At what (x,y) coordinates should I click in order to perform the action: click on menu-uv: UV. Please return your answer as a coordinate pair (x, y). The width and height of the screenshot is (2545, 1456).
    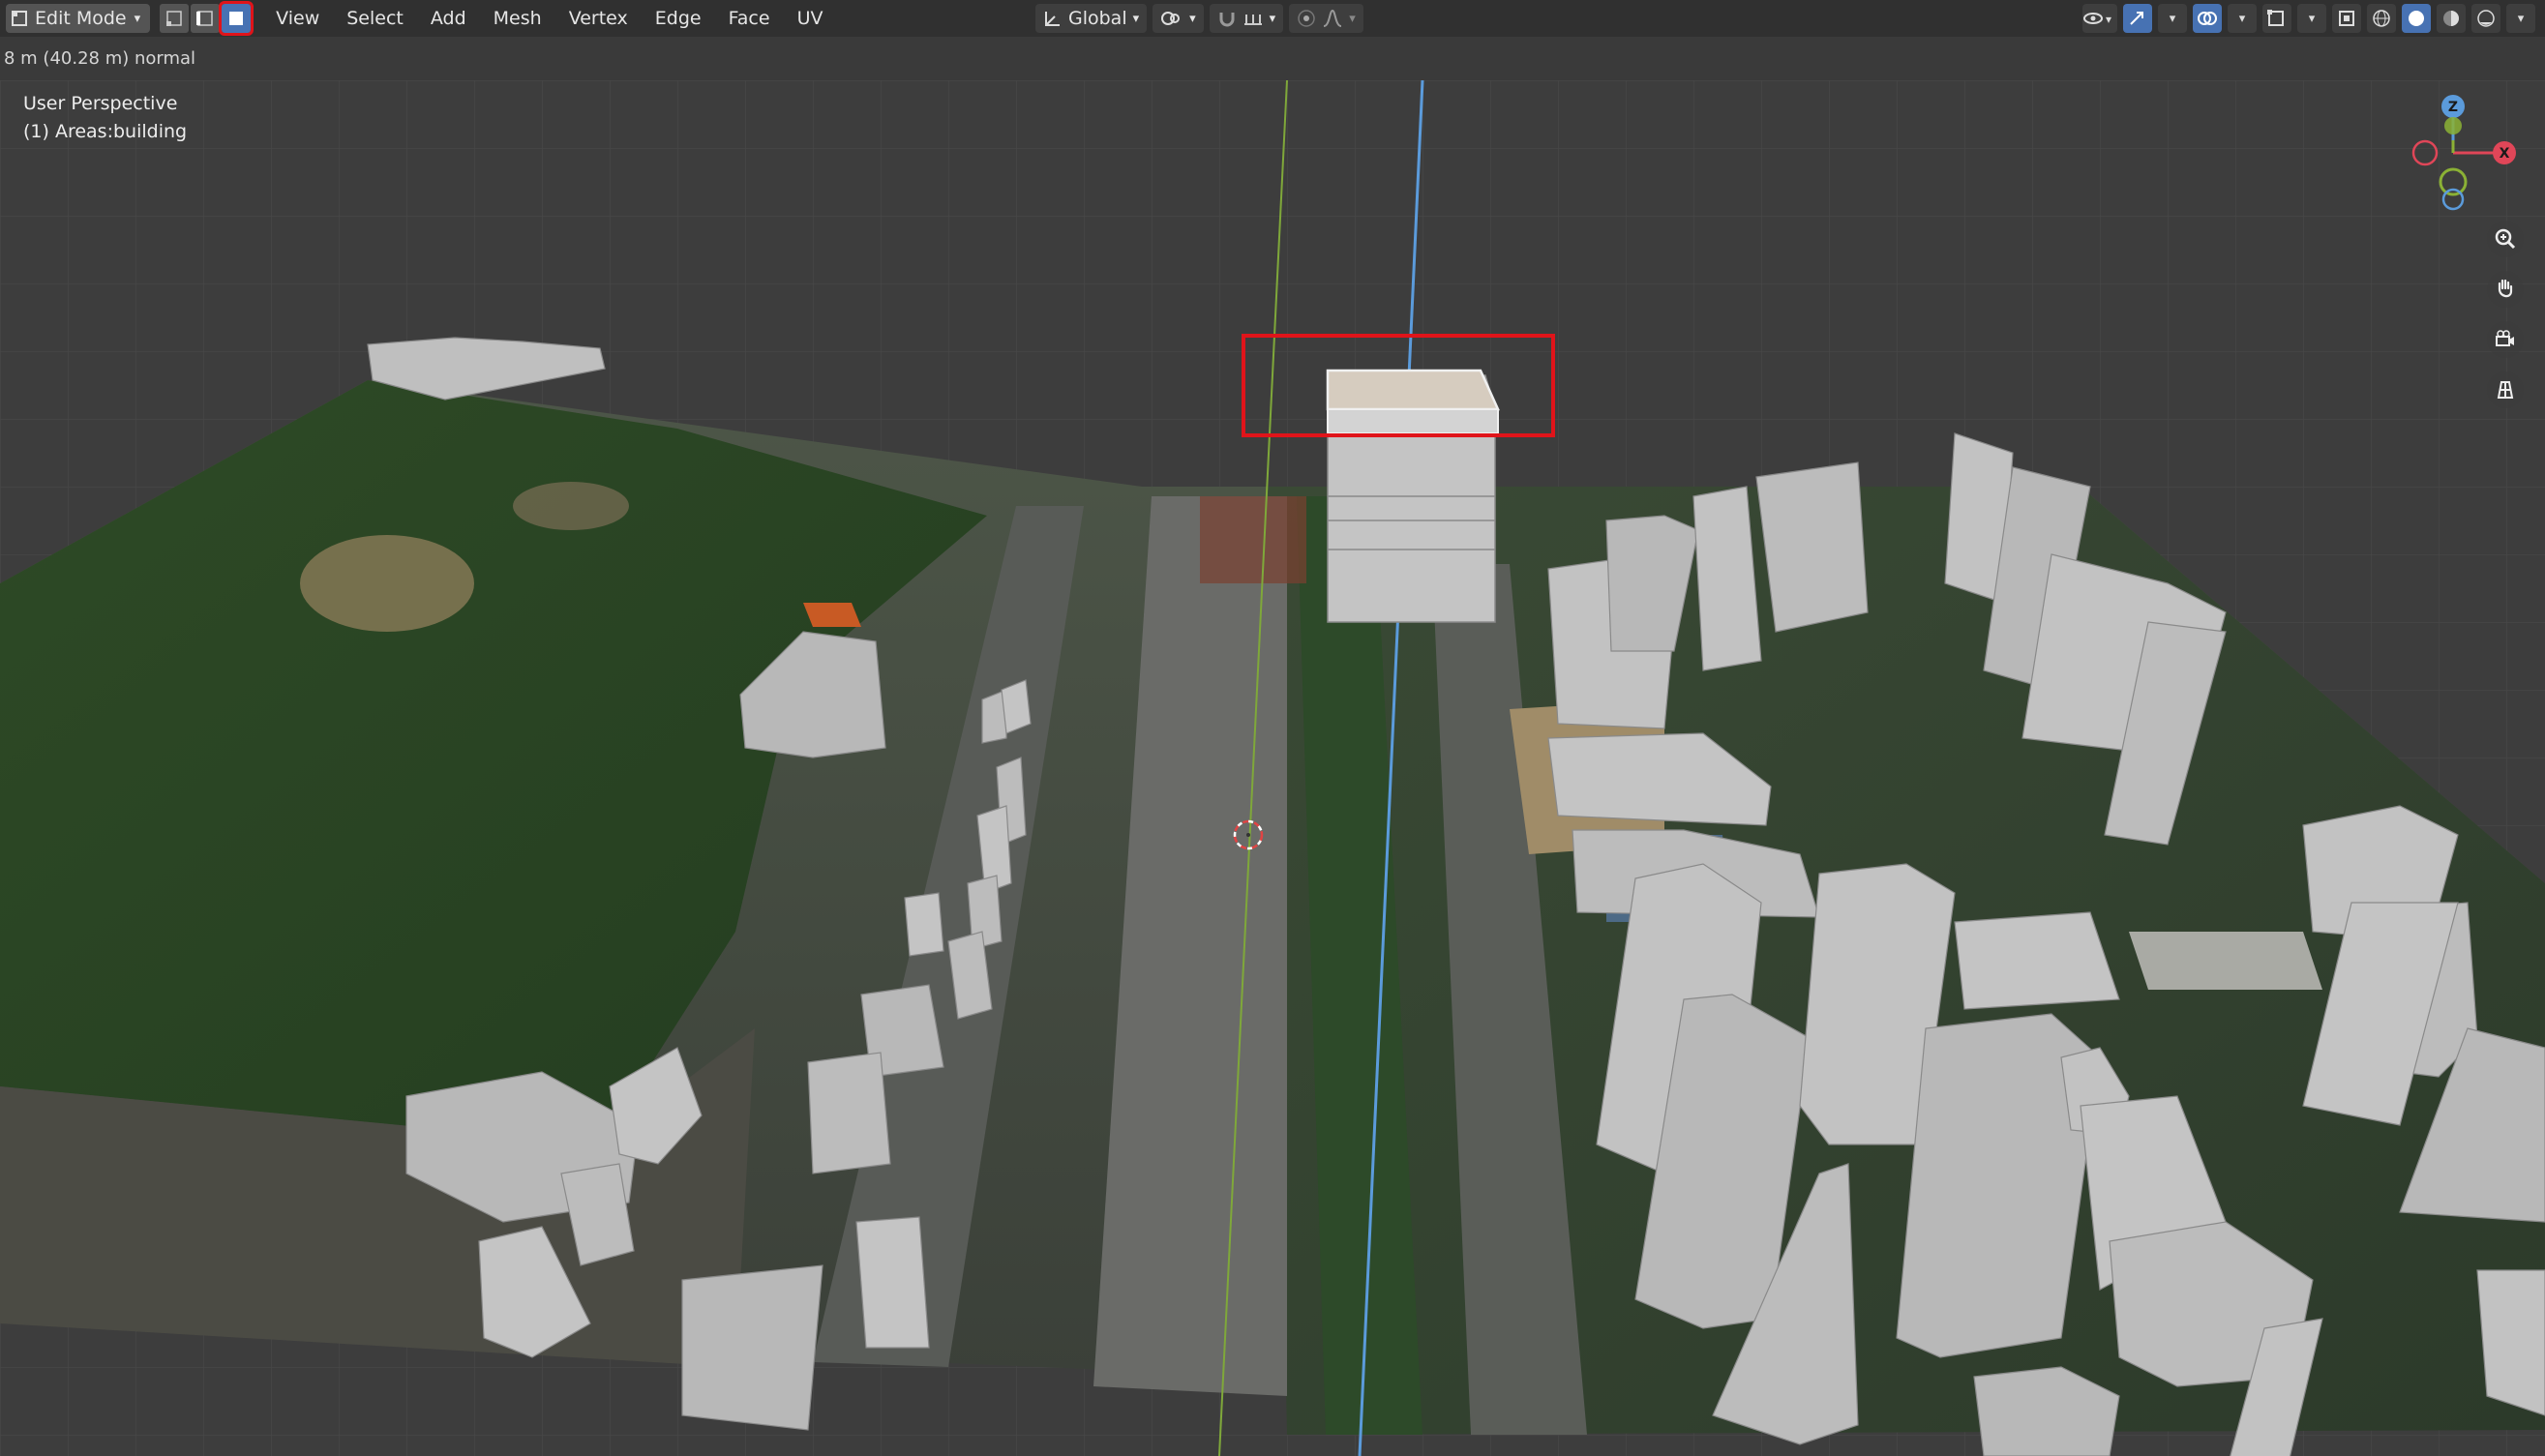
    Looking at the image, I should click on (810, 19).